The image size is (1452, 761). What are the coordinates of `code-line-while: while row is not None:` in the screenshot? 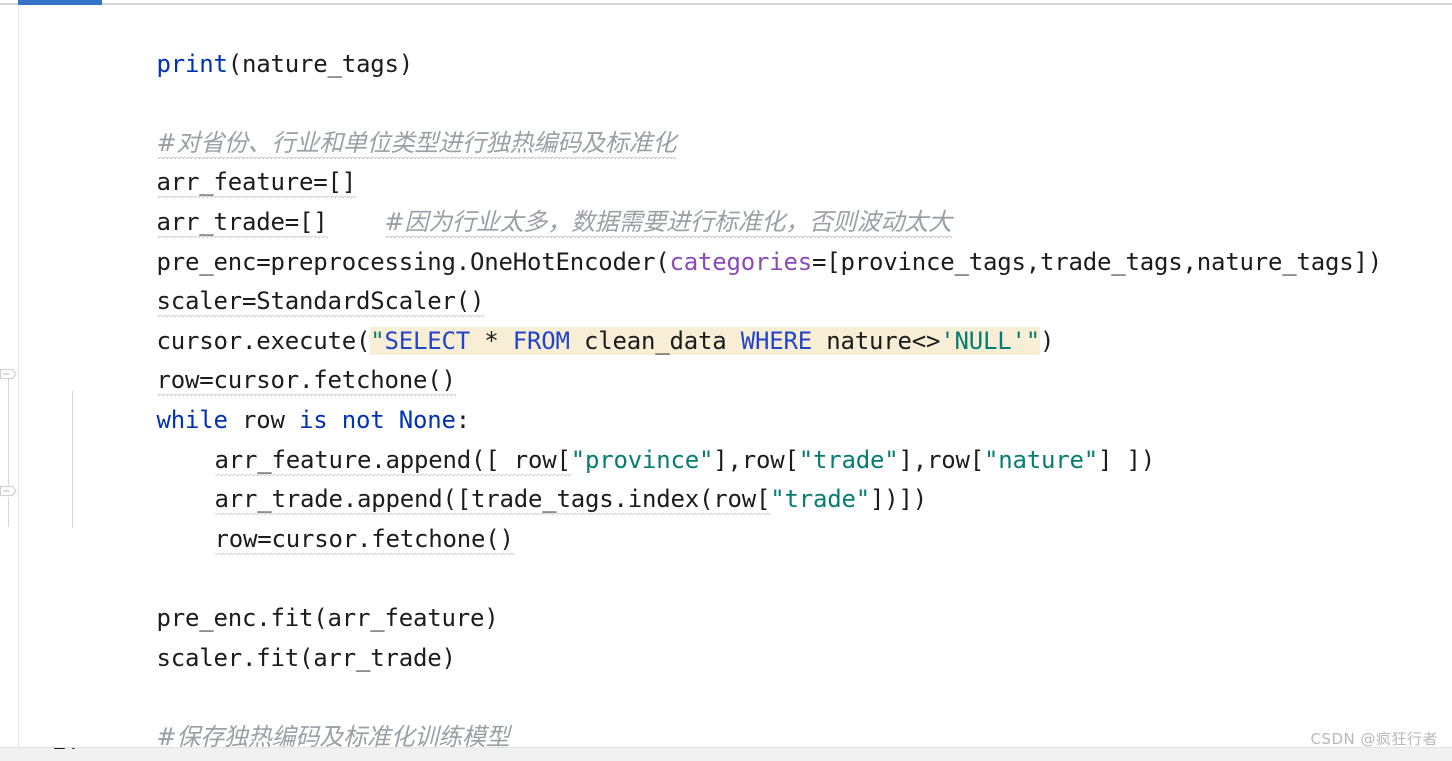 It's located at (735, 397).